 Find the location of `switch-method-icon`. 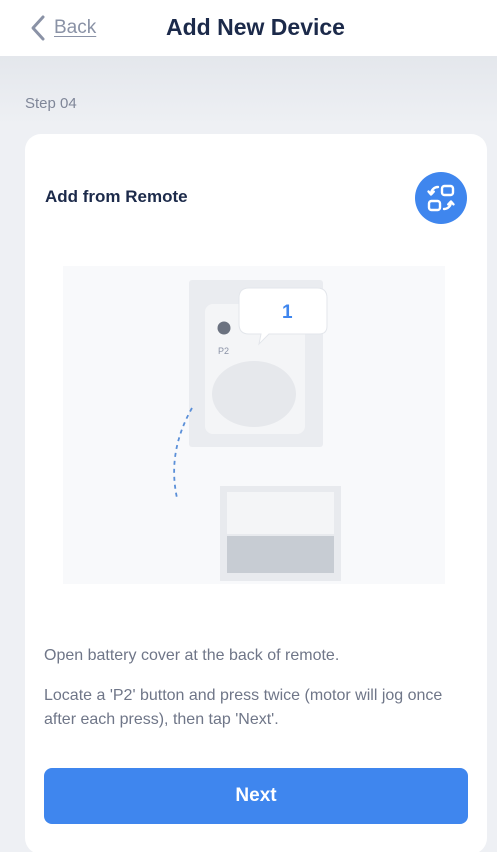

switch-method-icon is located at coordinates (441, 198).